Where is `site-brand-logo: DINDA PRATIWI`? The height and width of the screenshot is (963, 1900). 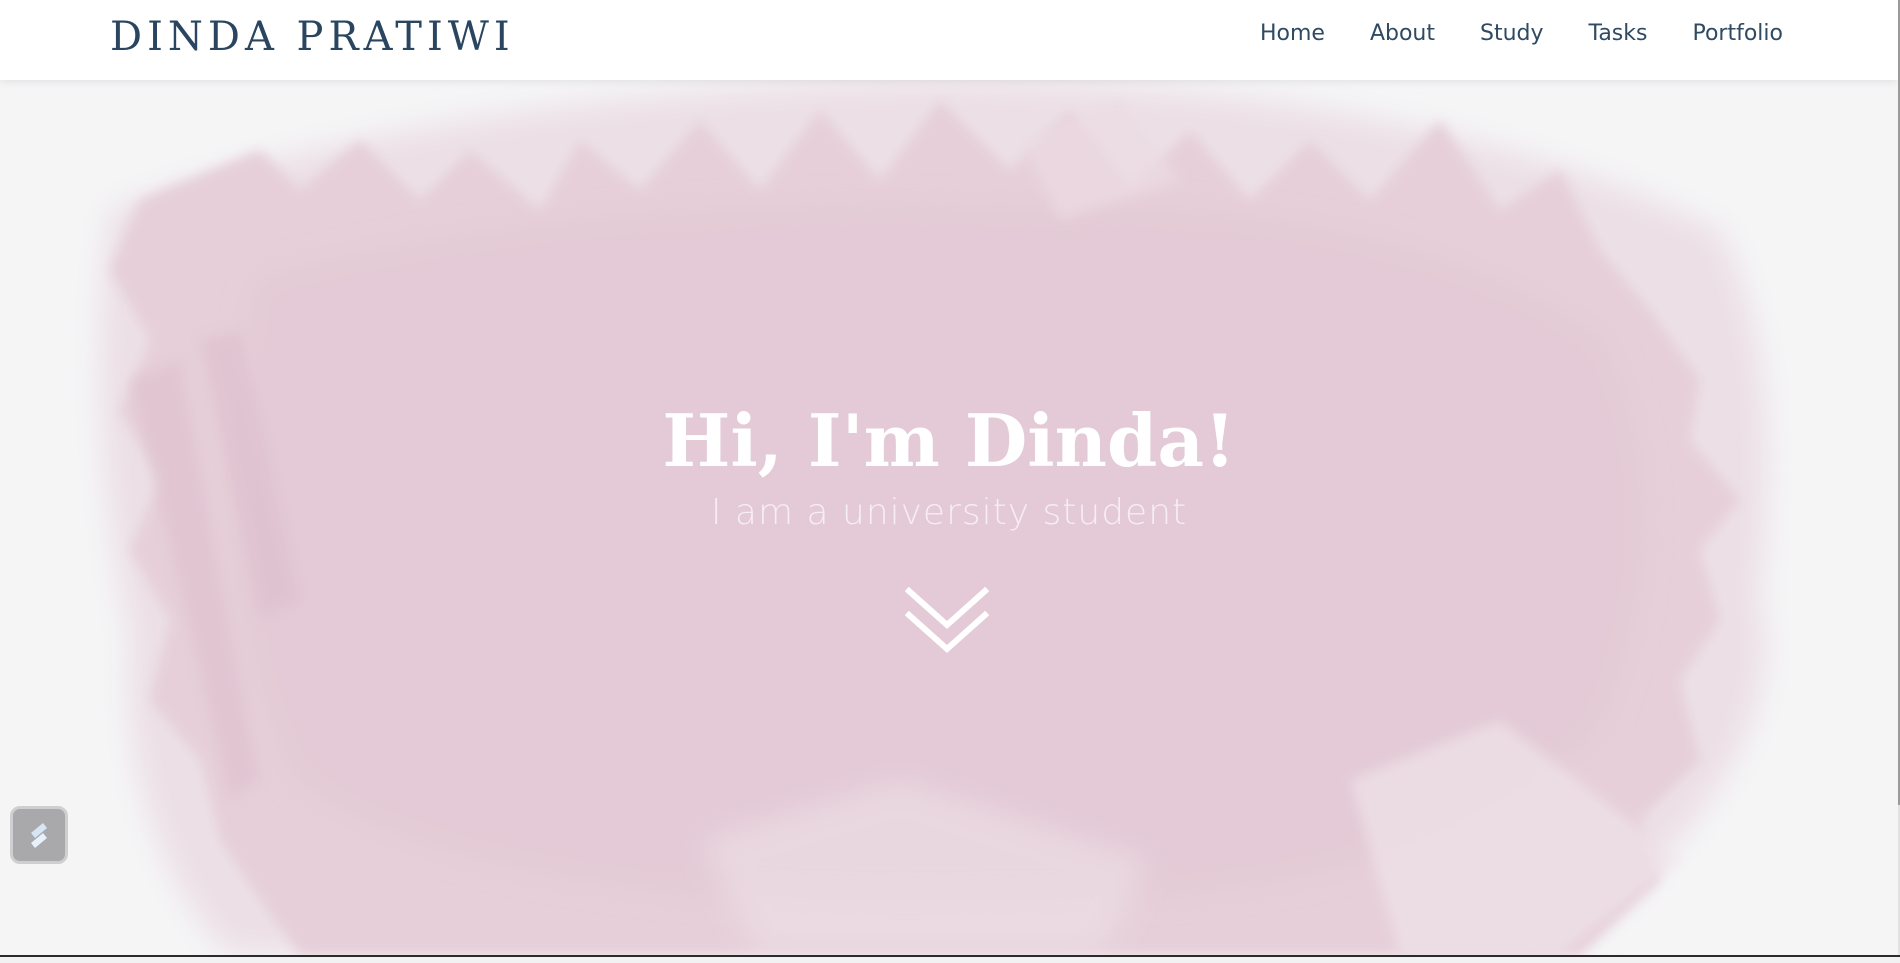 site-brand-logo: DINDA PRATIWI is located at coordinates (312, 37).